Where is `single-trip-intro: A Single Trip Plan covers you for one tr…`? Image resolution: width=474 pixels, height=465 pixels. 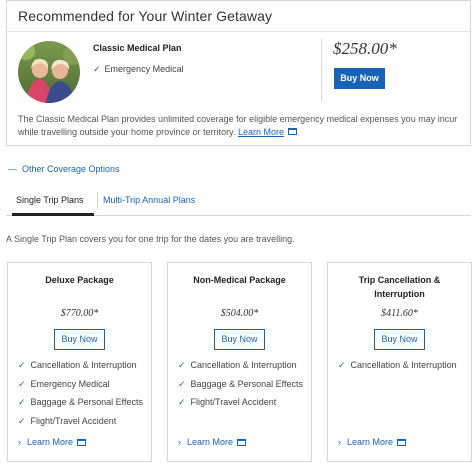 single-trip-intro: A Single Trip Plan covers you for one tr… is located at coordinates (150, 239).